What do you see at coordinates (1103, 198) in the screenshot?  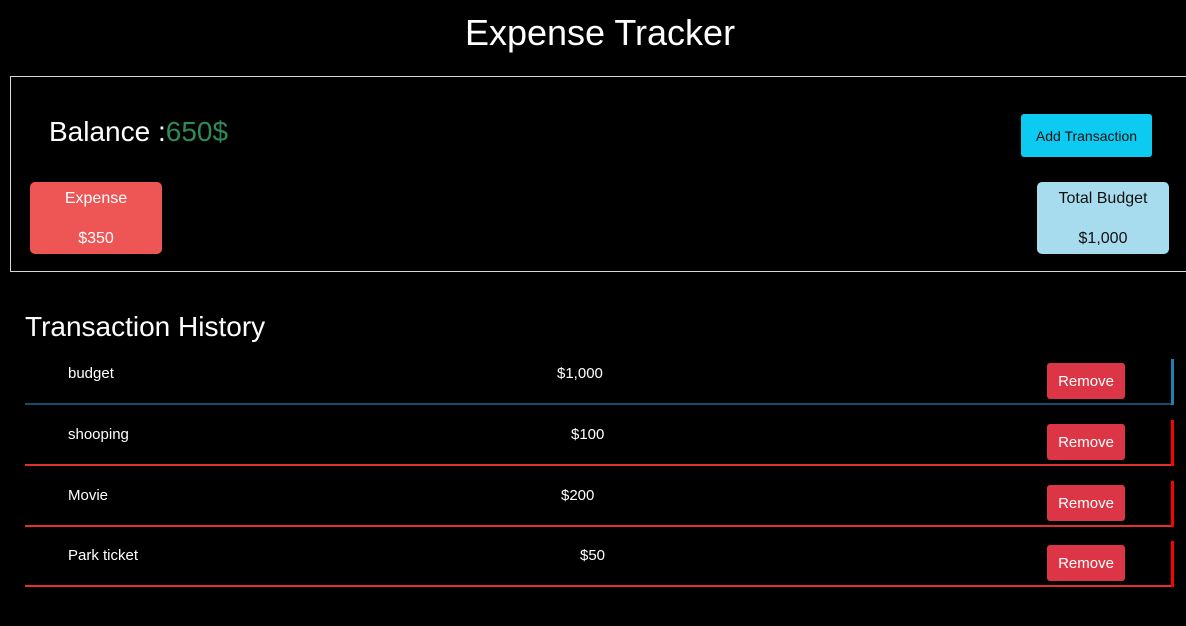 I see `budget-label: Total Budget` at bounding box center [1103, 198].